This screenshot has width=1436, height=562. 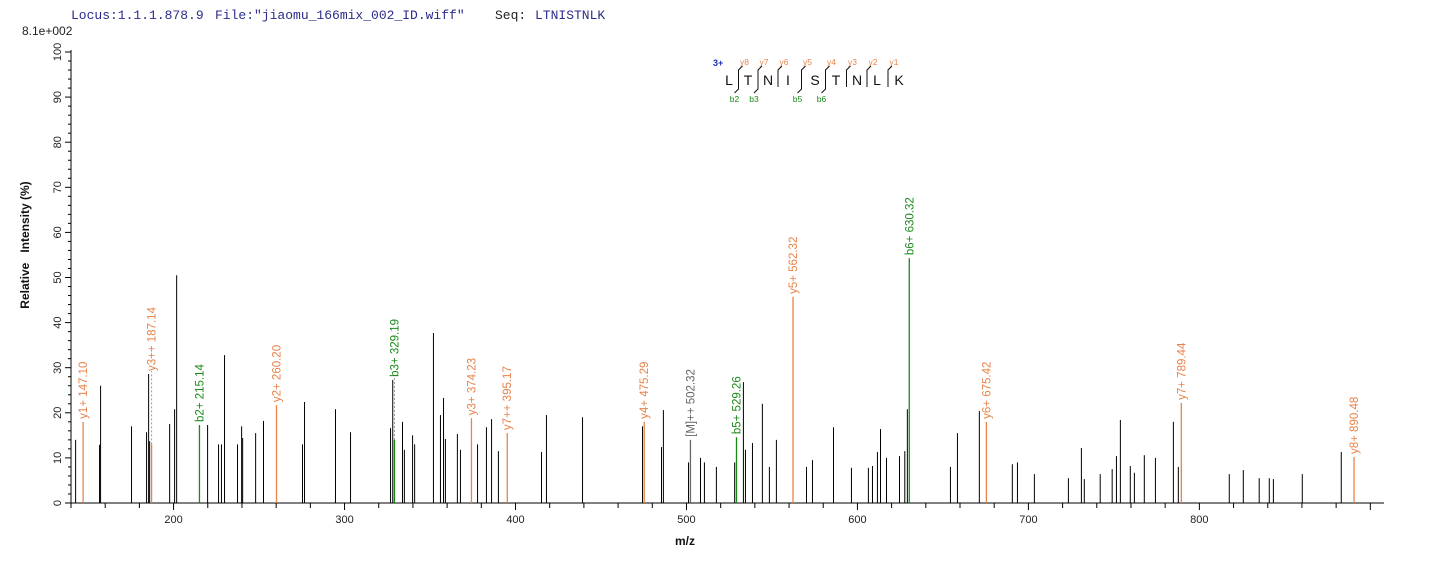 I want to click on max-intensity-label: 8.1e+002, so click(x=47, y=31).